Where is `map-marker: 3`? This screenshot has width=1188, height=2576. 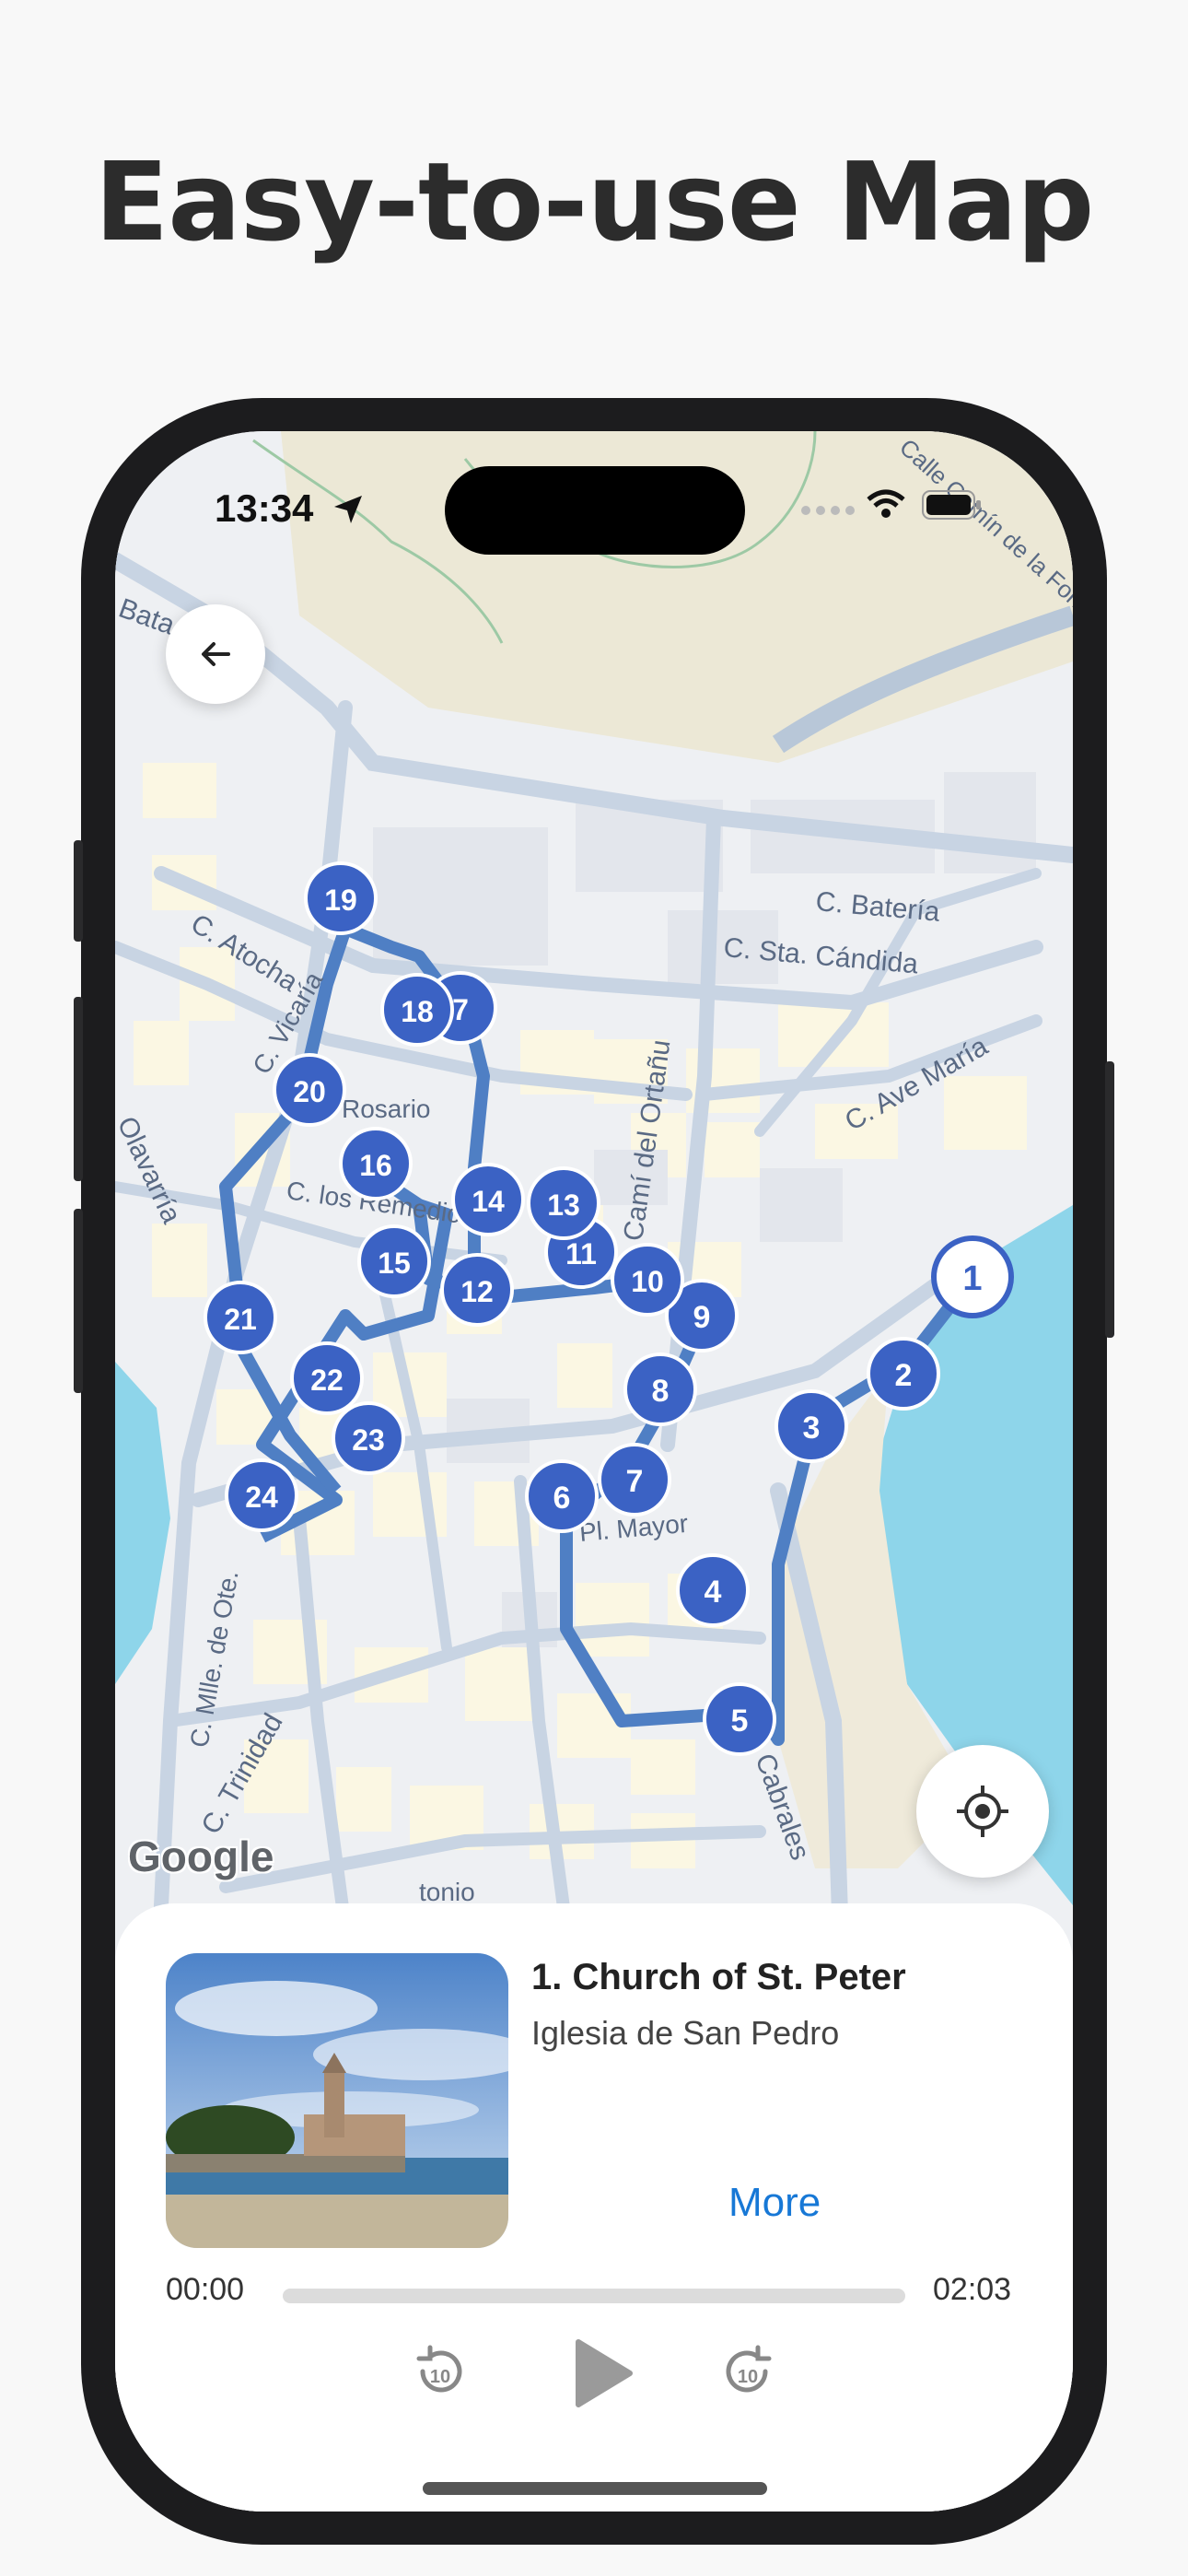 map-marker: 3 is located at coordinates (811, 1426).